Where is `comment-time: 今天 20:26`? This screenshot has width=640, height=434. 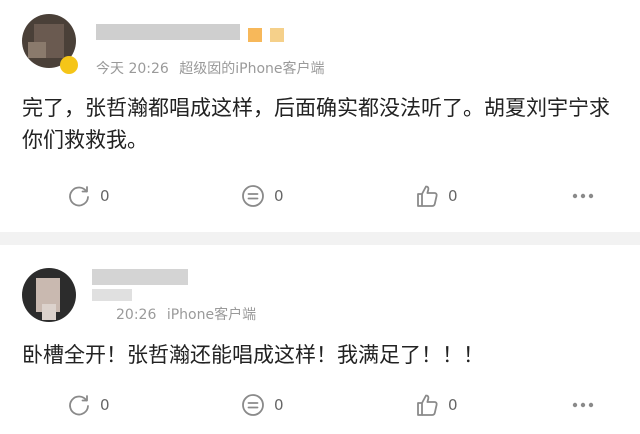 comment-time: 今天 20:26 is located at coordinates (132, 69).